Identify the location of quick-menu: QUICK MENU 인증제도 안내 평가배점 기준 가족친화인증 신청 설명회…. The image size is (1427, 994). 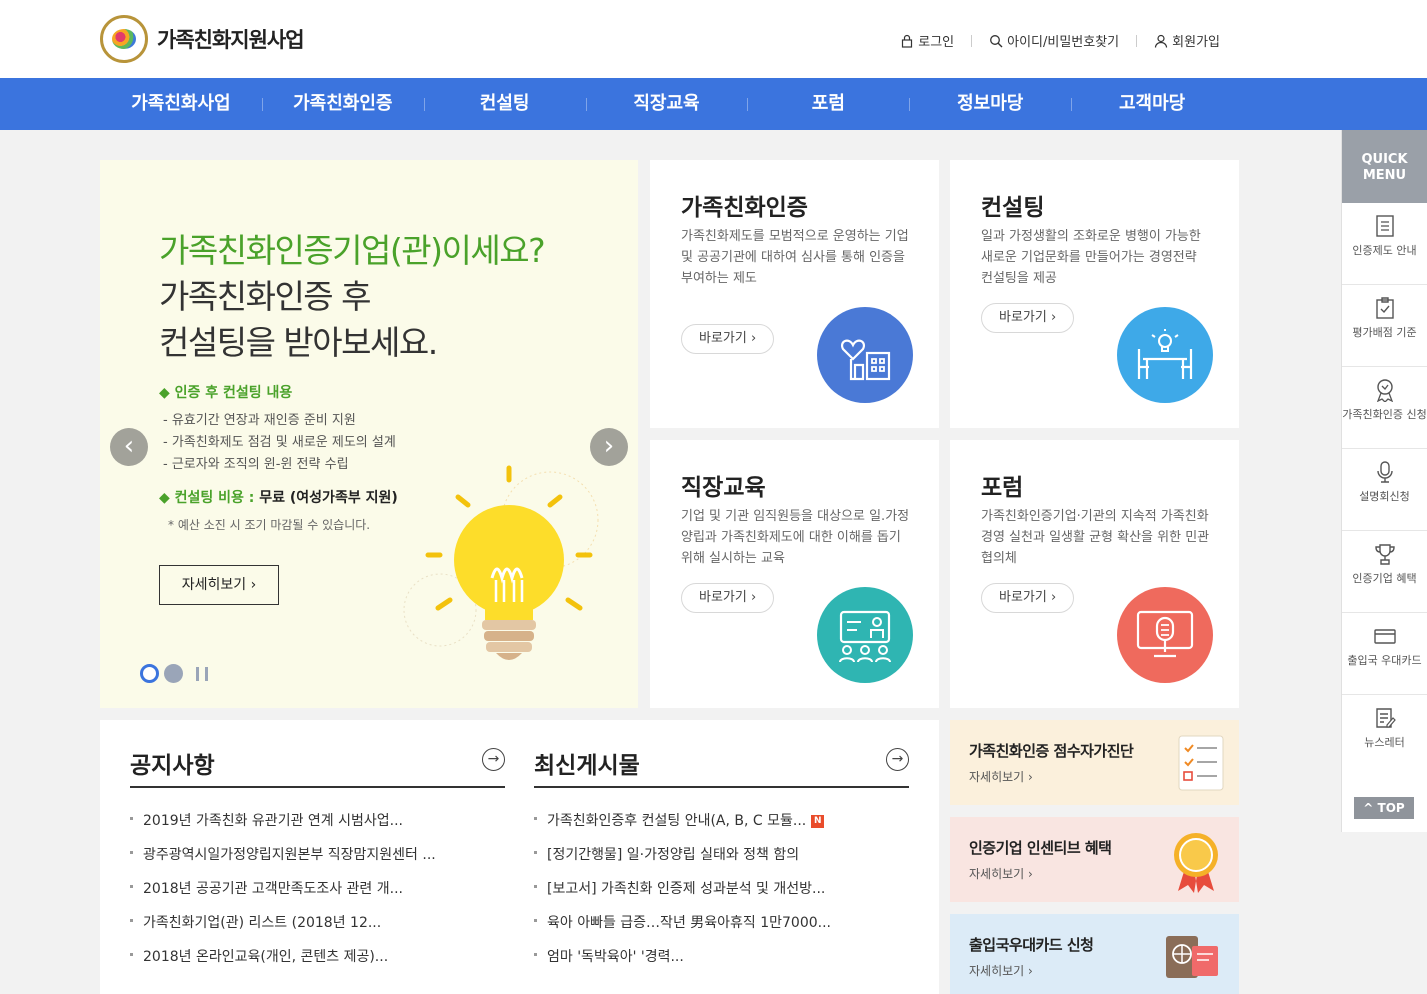
(1384, 481).